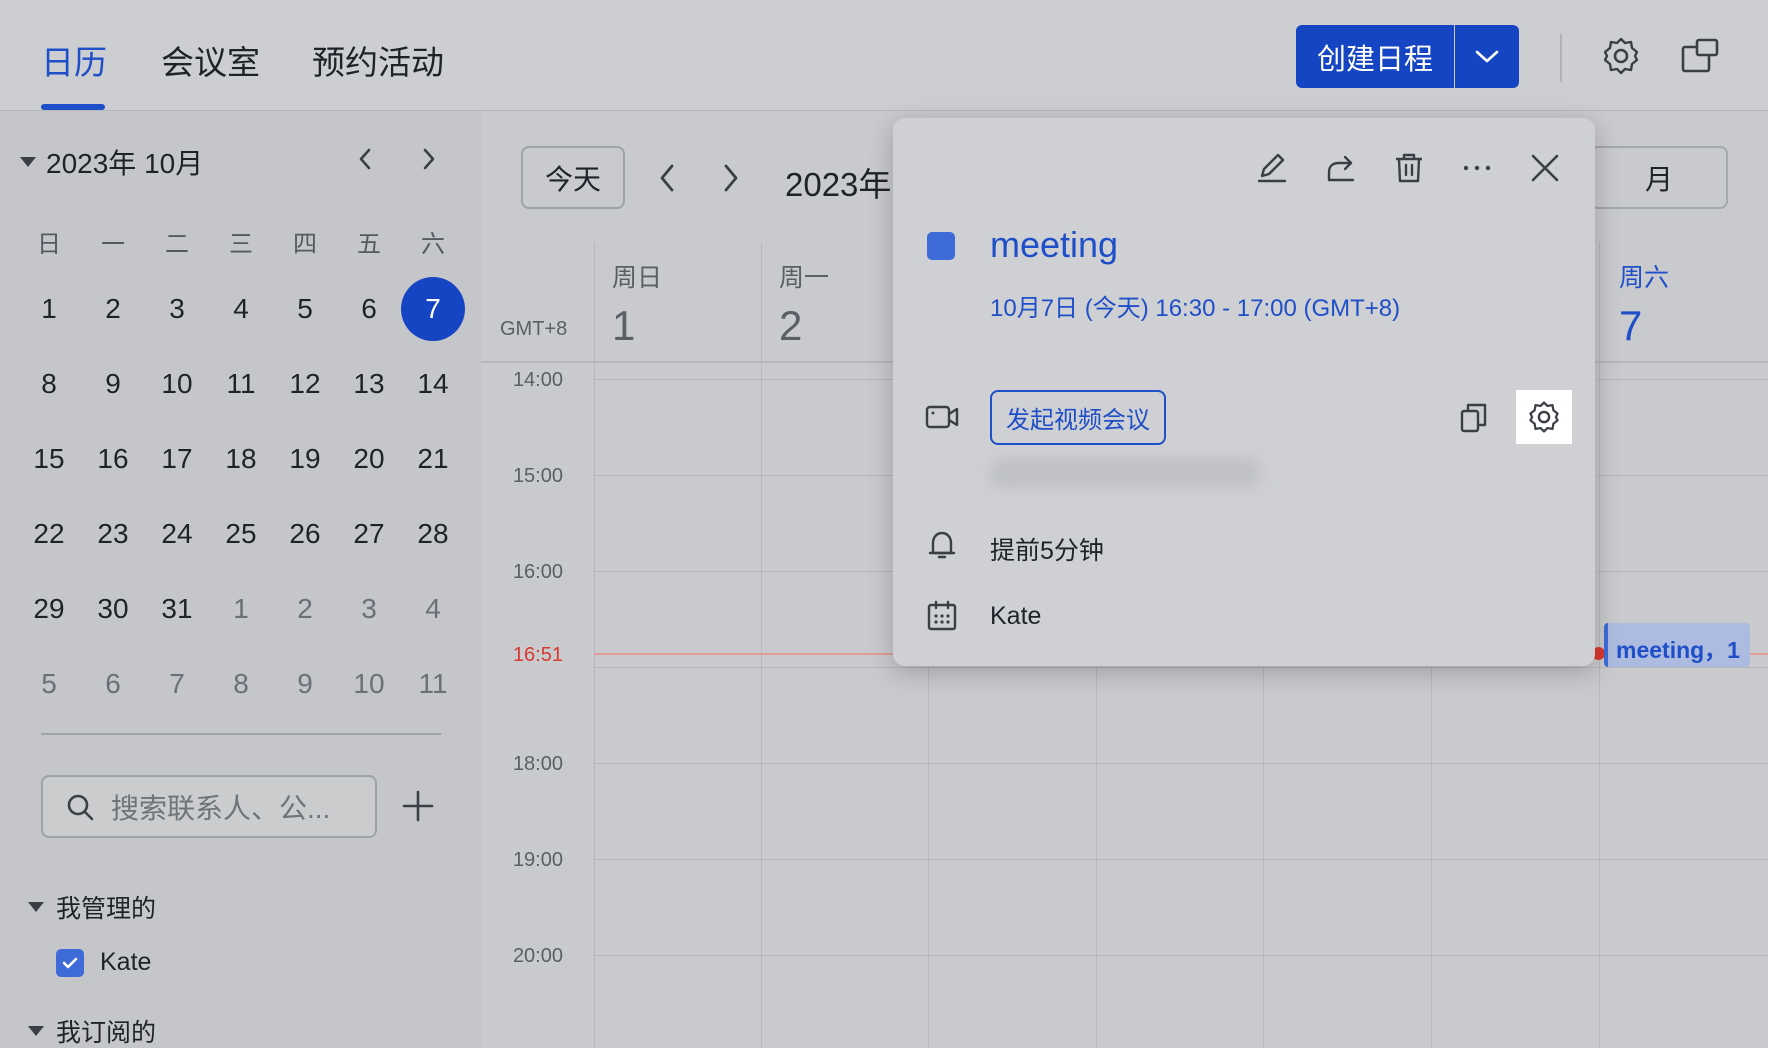 The height and width of the screenshot is (1048, 1768). What do you see at coordinates (74, 60) in the screenshot?
I see `tab-calendar: 日历` at bounding box center [74, 60].